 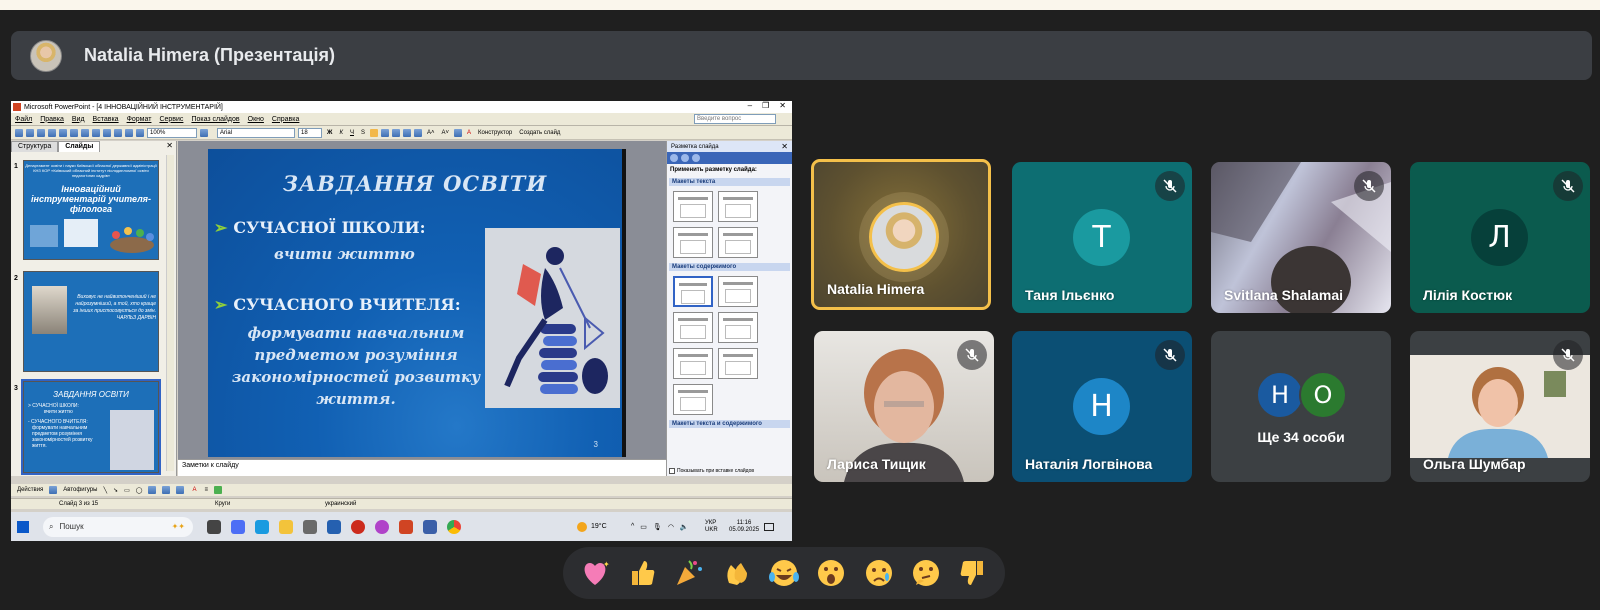 I want to click on layout-content-small, so click(x=693, y=399).